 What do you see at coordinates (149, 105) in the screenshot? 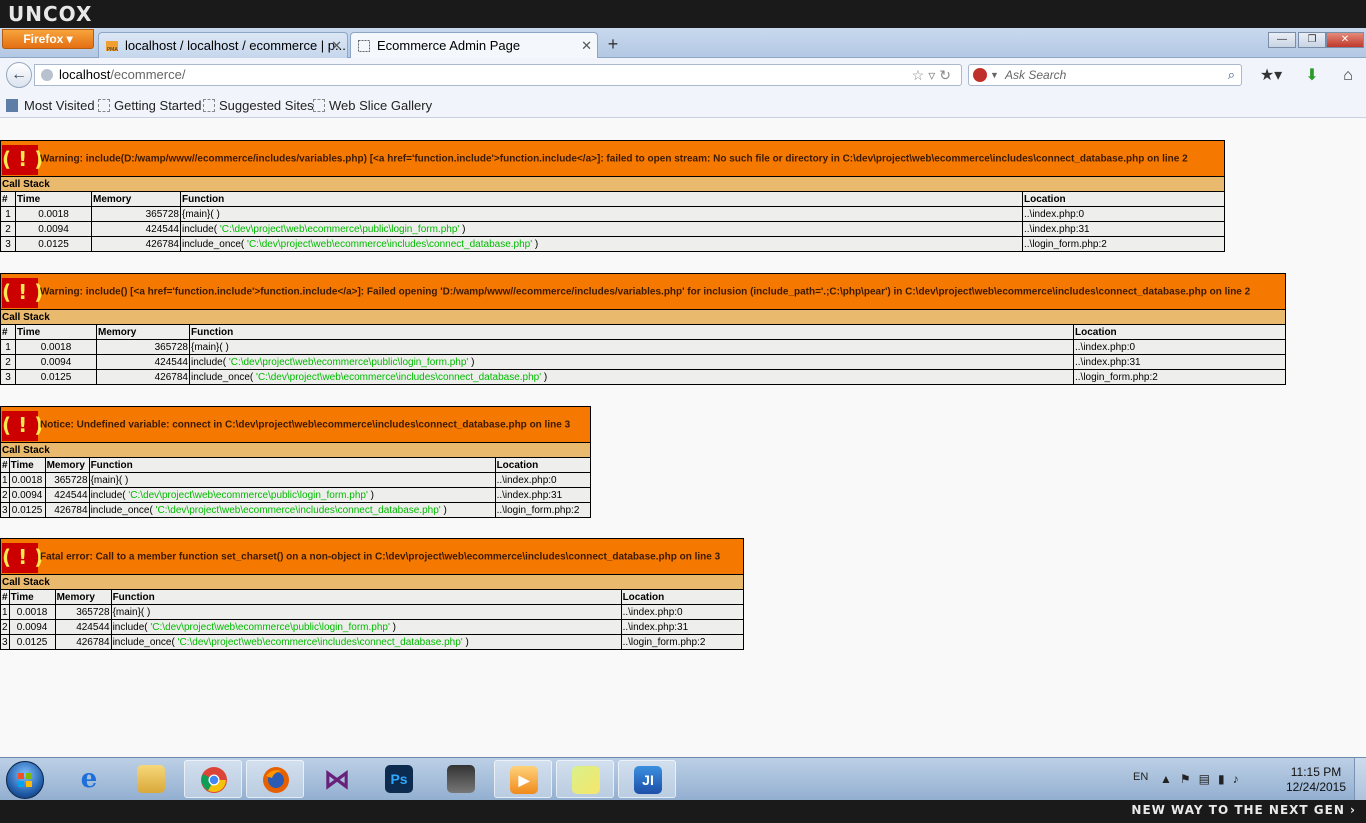
I see `bookmark-getting-started: Getting Started` at bounding box center [149, 105].